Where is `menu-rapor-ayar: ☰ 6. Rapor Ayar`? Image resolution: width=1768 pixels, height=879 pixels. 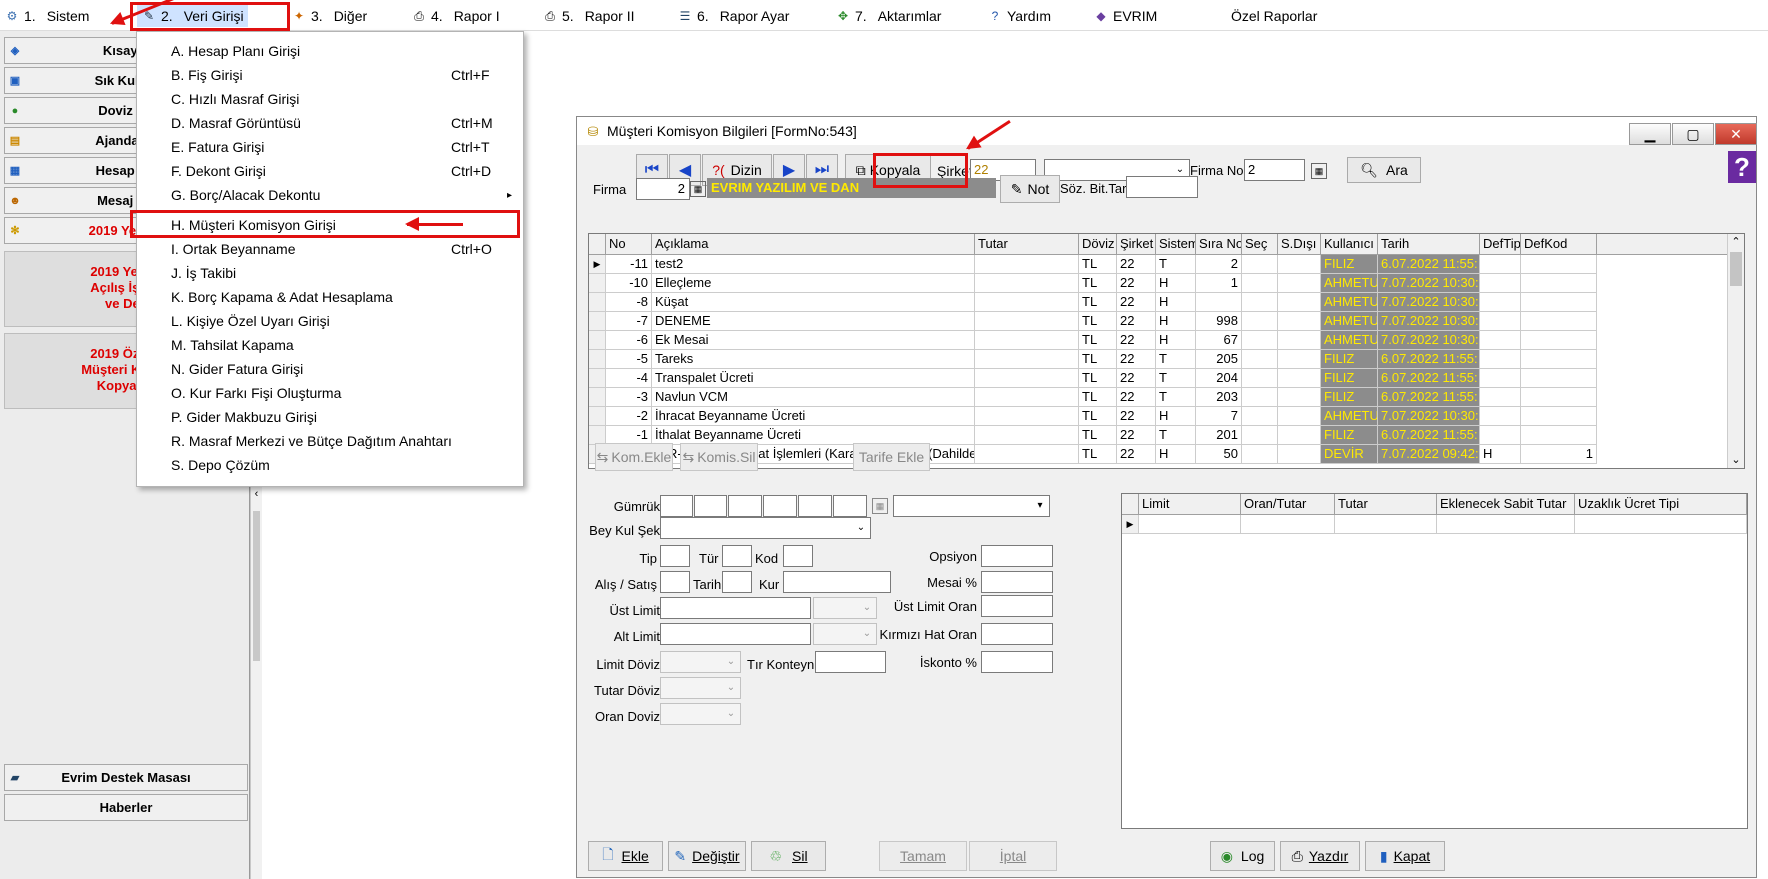 menu-rapor-ayar: ☰ 6. Rapor Ayar is located at coordinates (733, 15).